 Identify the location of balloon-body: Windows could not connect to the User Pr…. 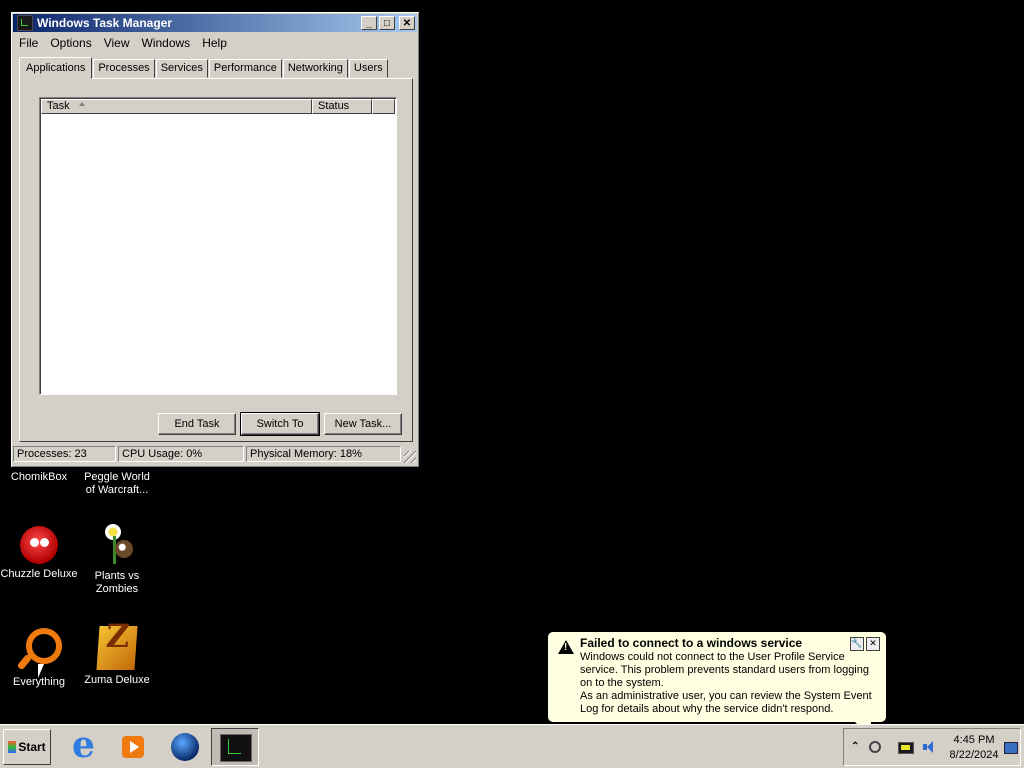
(724, 670).